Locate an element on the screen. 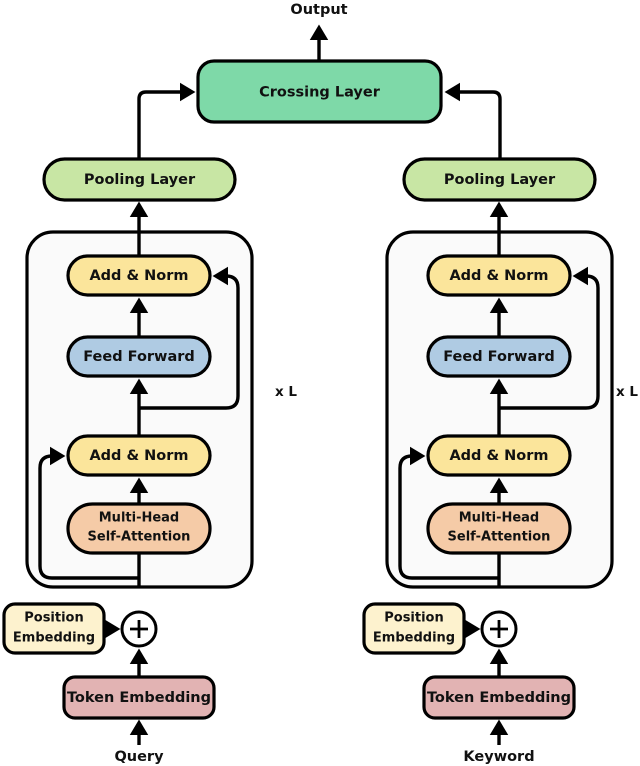  keyword-token-embedding-node: Token Embedding is located at coordinates (499, 697).